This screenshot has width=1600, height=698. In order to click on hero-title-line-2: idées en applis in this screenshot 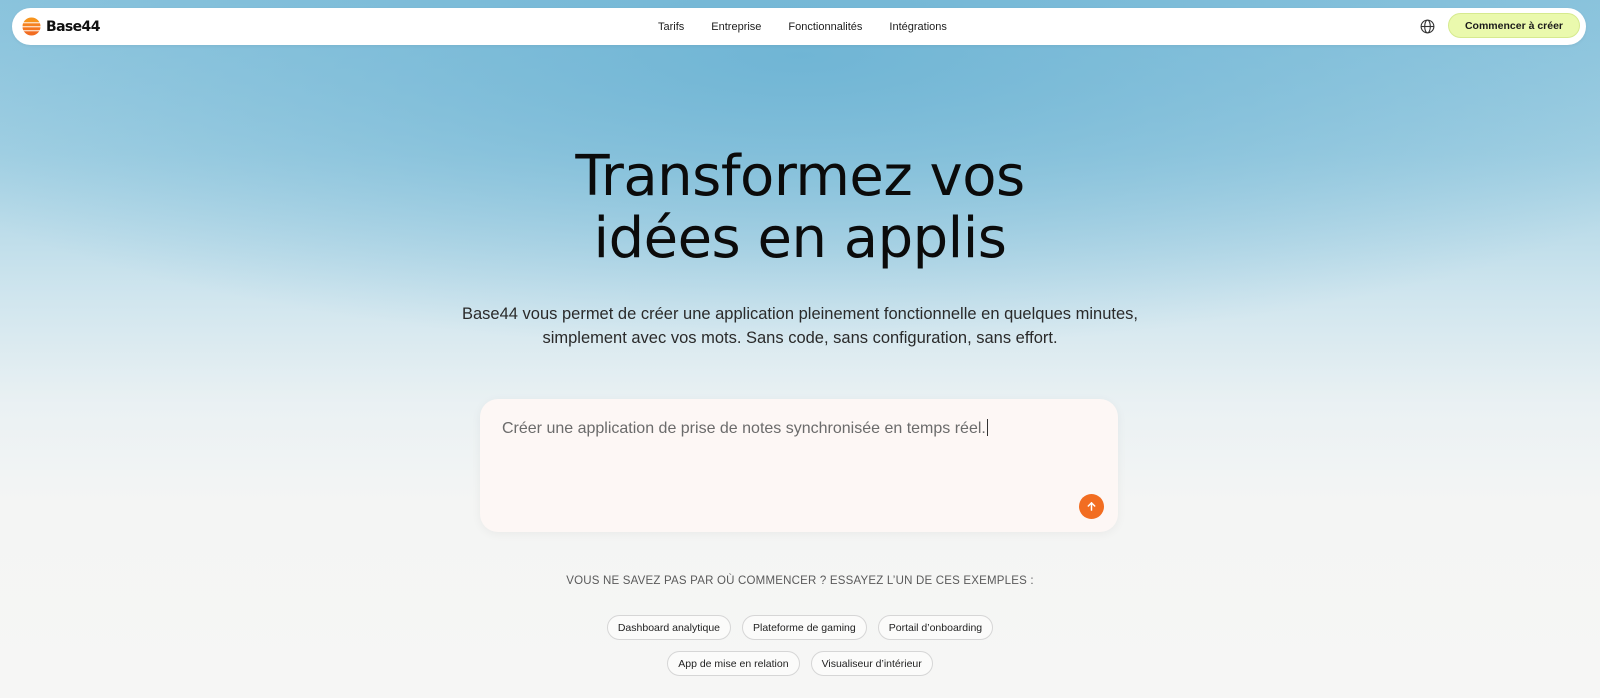, I will do `click(800, 238)`.